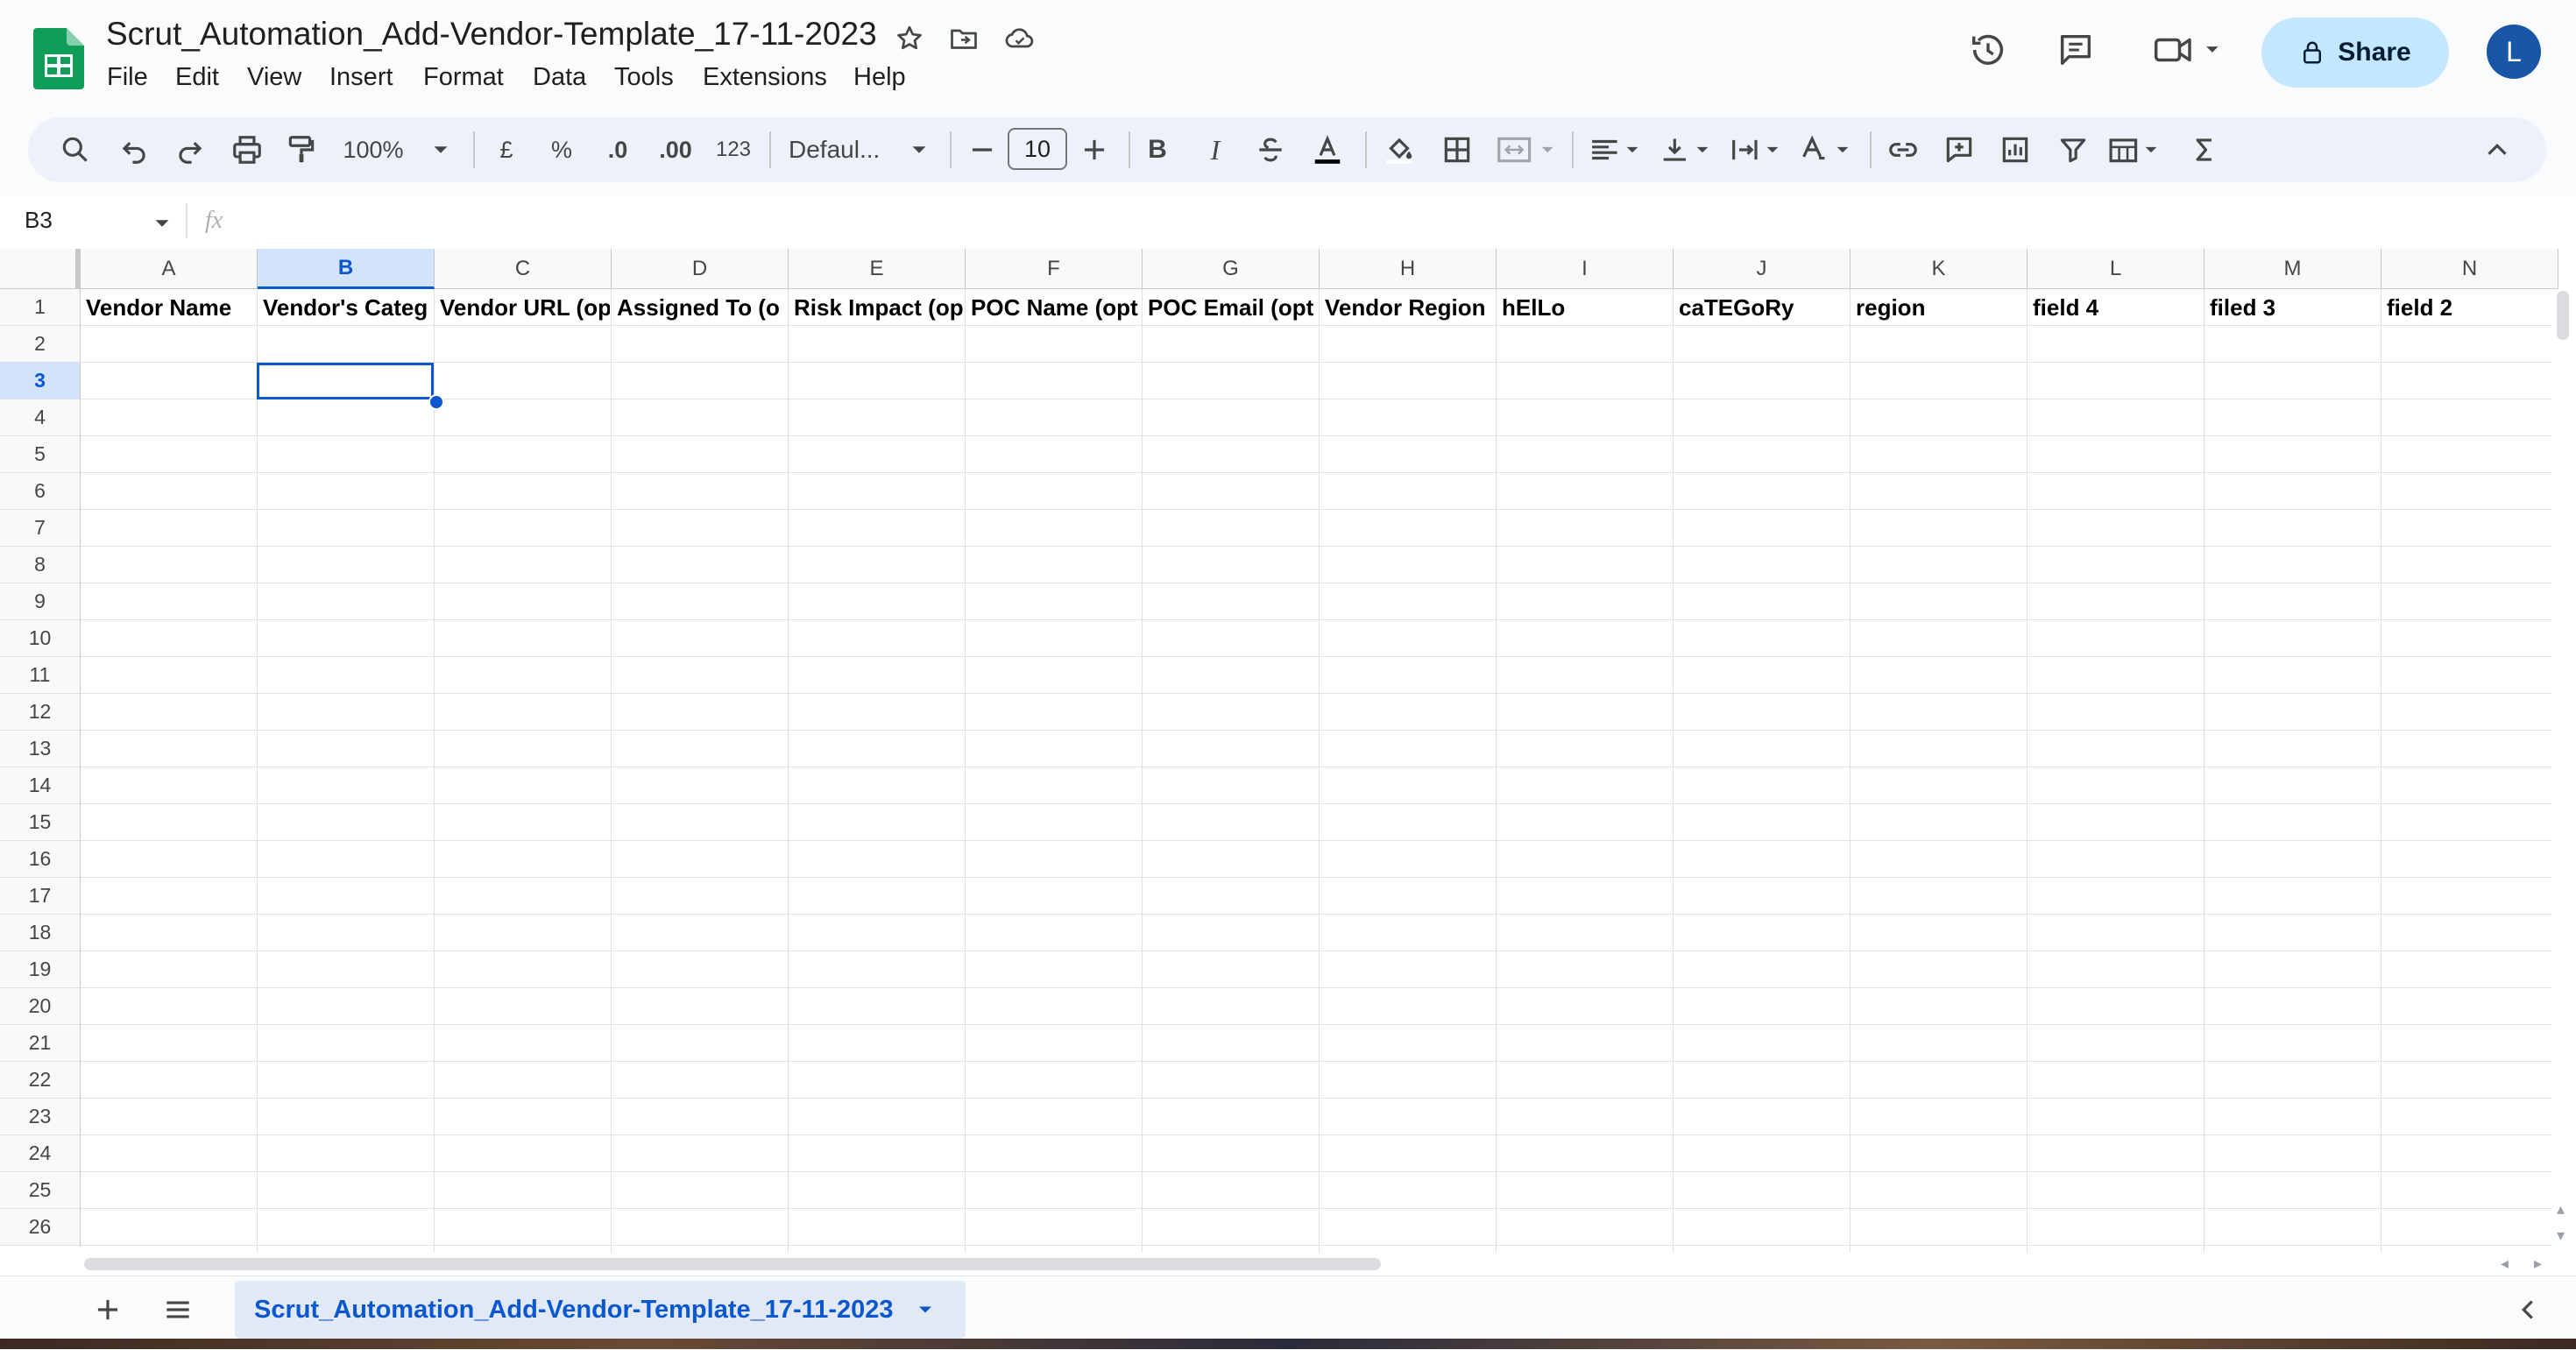 The height and width of the screenshot is (1350, 2576). Describe the element at coordinates (274, 77) in the screenshot. I see `menu-view: View` at that location.